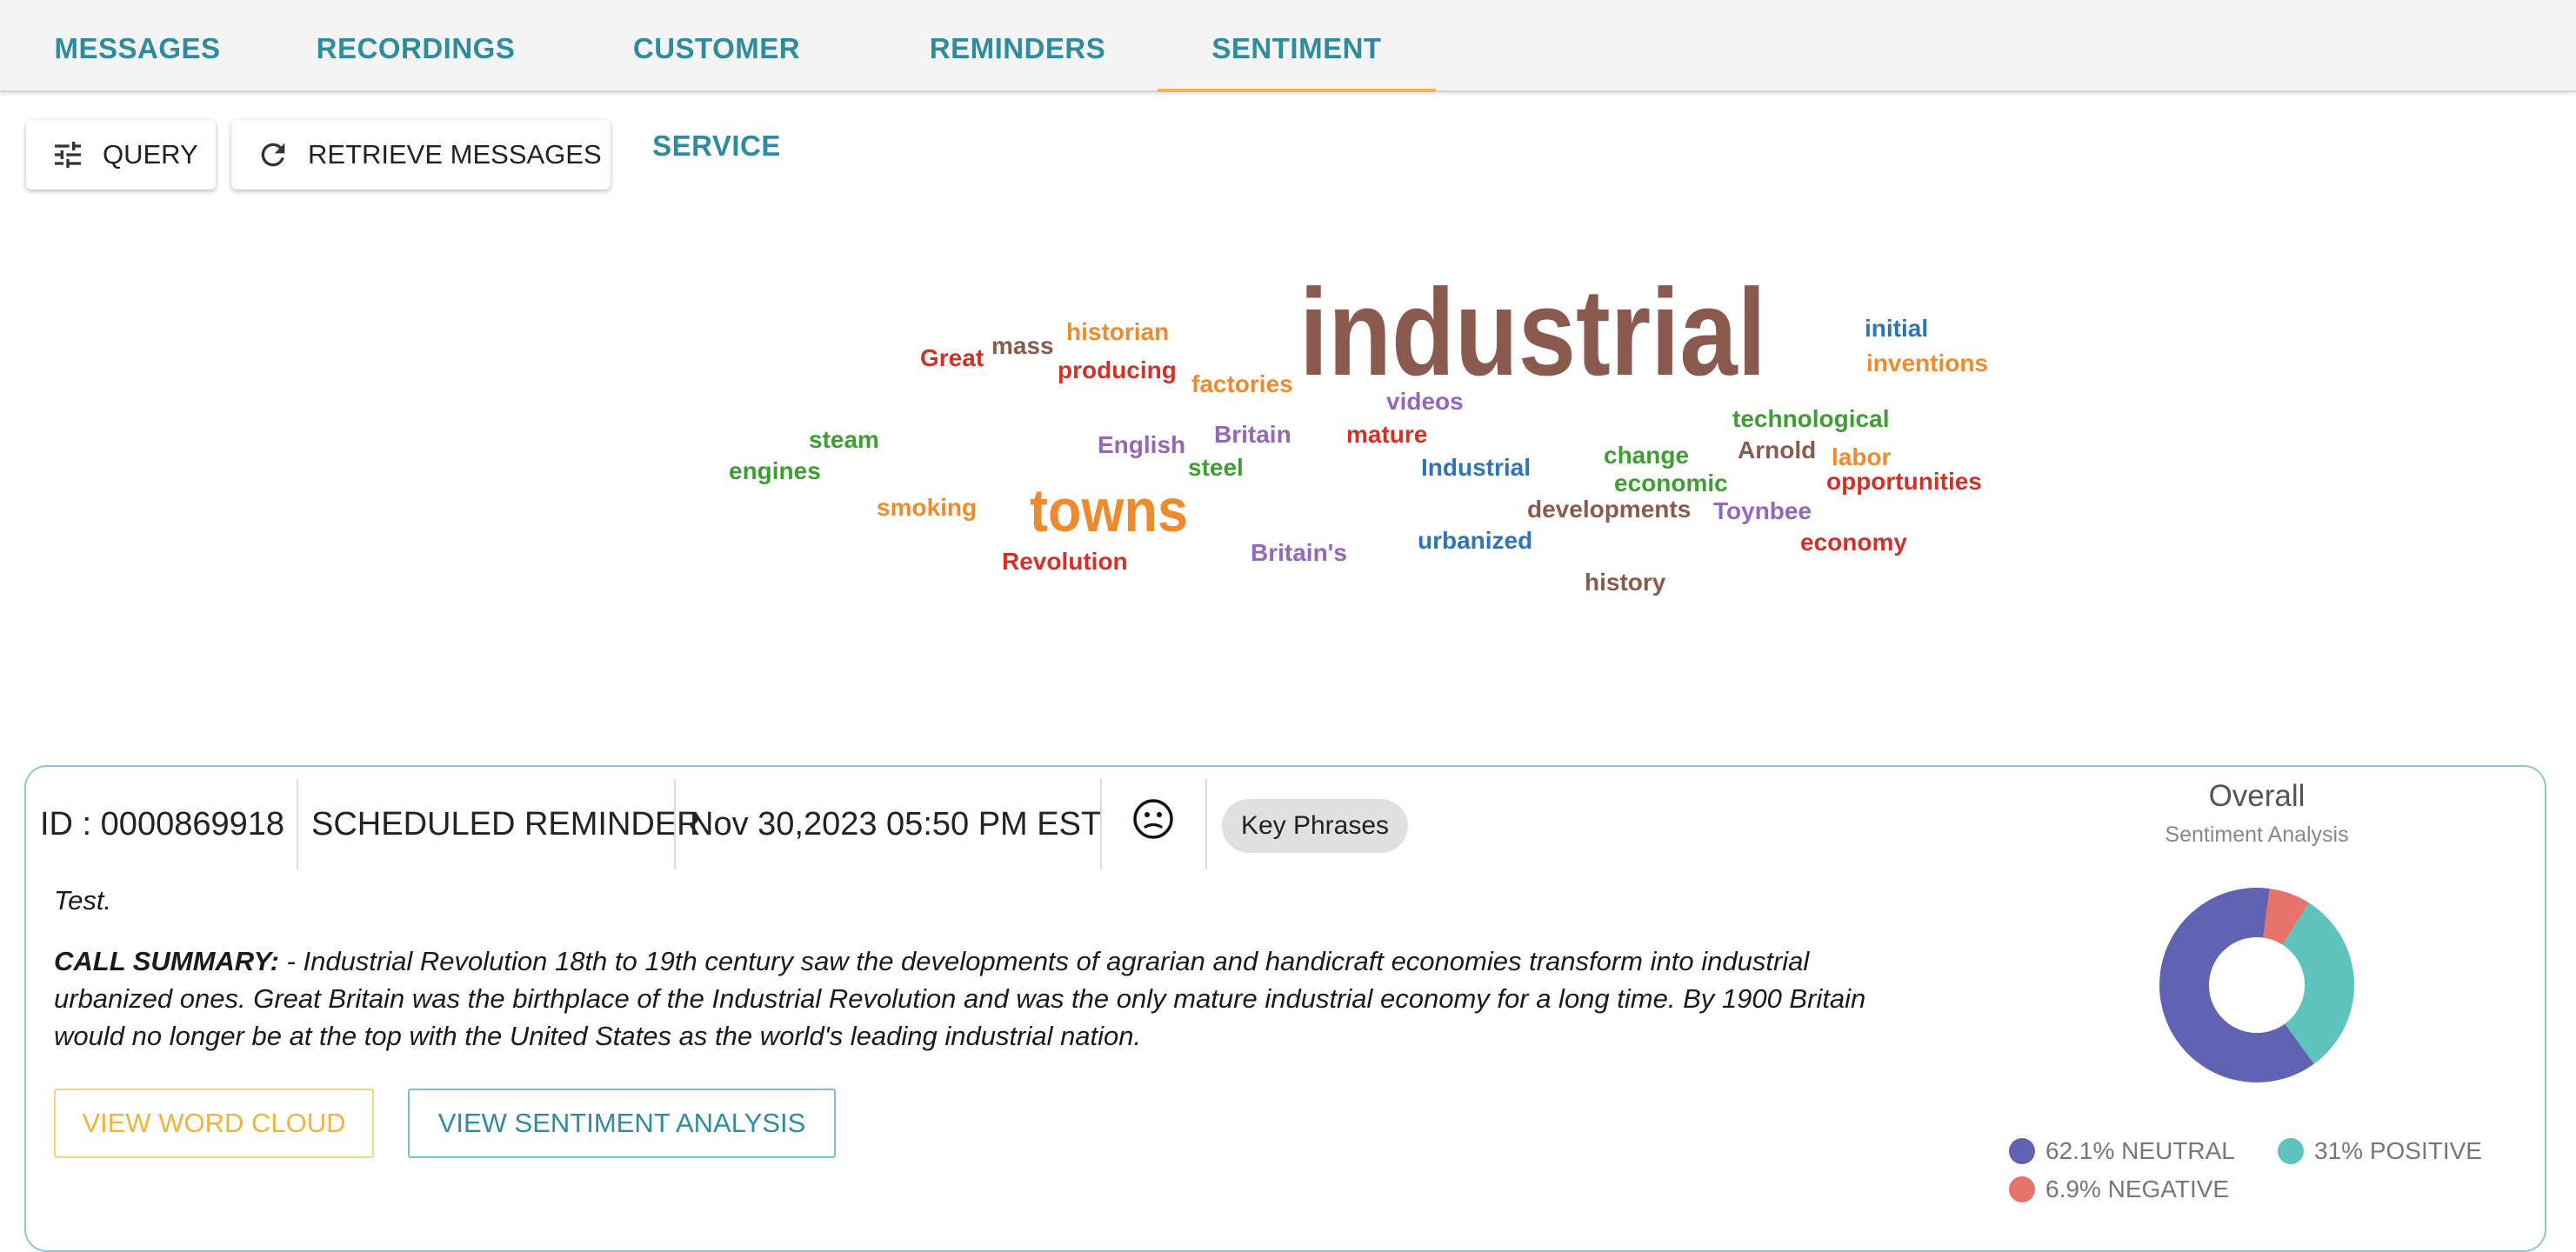 This screenshot has width=2576, height=1252. I want to click on word-cloud-word: industrial, so click(1532, 333).